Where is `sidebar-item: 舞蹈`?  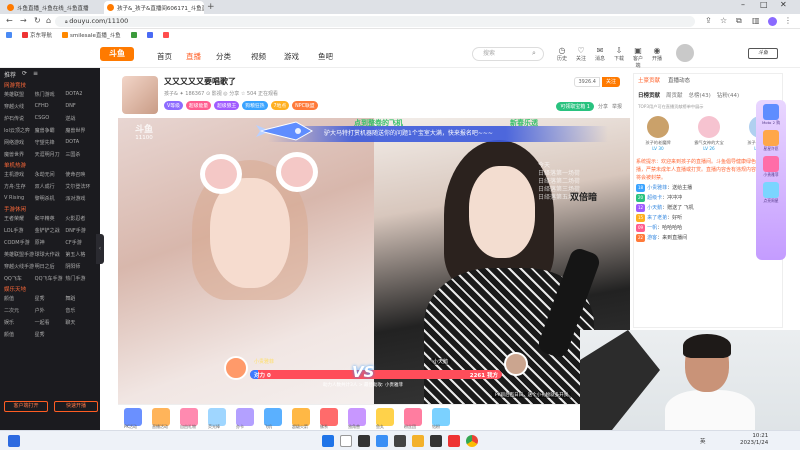 sidebar-item: 舞蹈 is located at coordinates (80, 298).